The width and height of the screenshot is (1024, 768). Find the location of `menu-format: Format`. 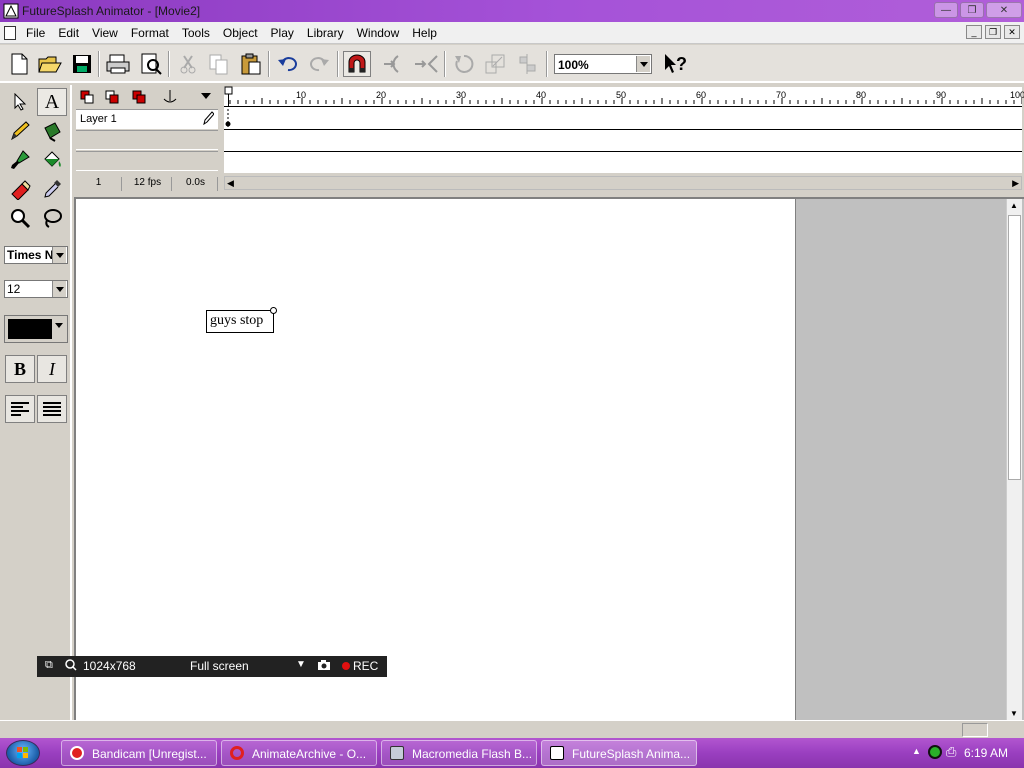

menu-format: Format is located at coordinates (150, 33).